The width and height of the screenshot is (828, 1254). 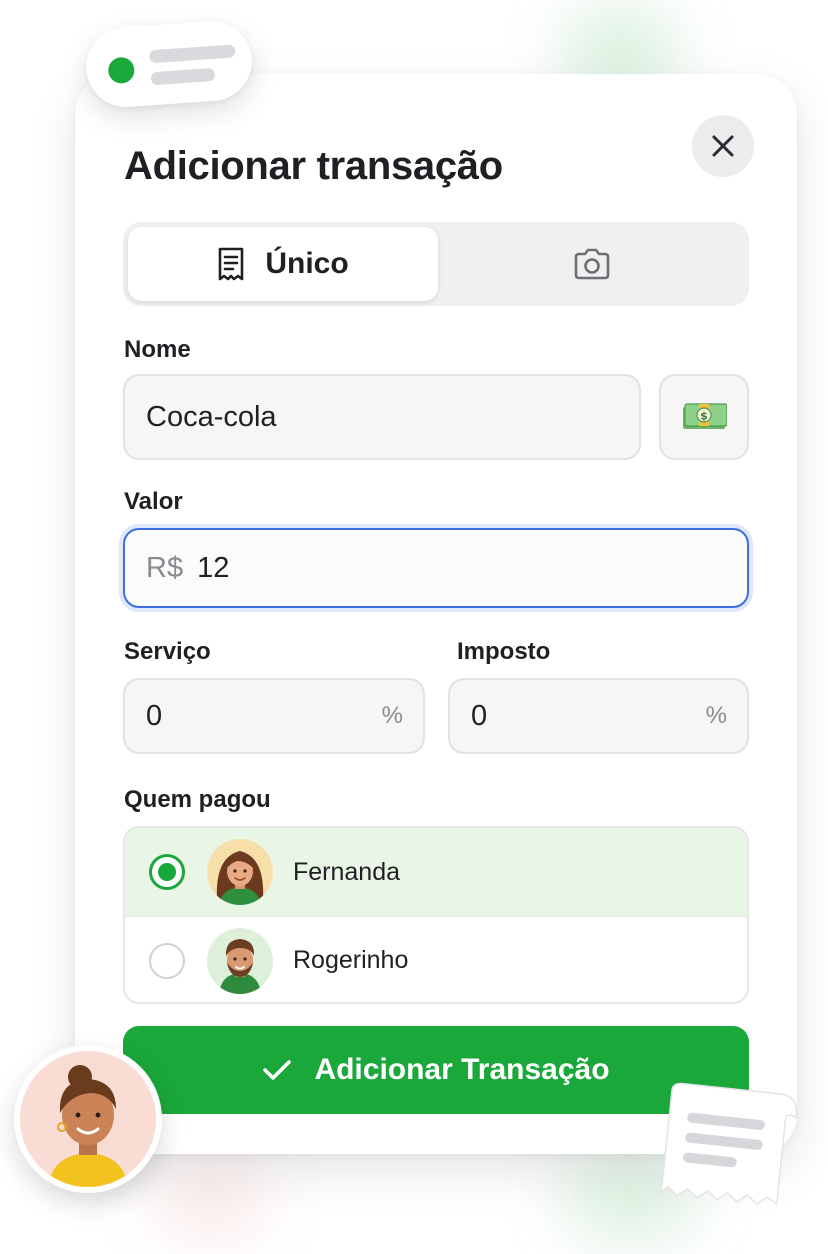 I want to click on status-dot-icon, so click(x=121, y=70).